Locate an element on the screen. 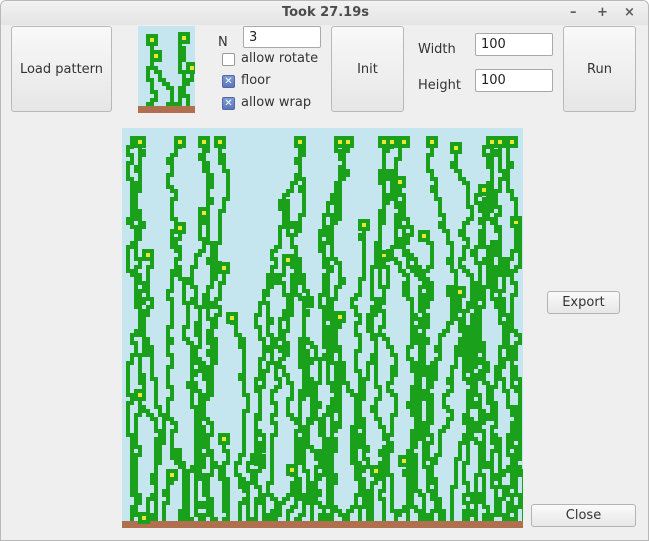 This screenshot has width=649, height=541. load-pattern-button: Load pattern is located at coordinates (61, 69).